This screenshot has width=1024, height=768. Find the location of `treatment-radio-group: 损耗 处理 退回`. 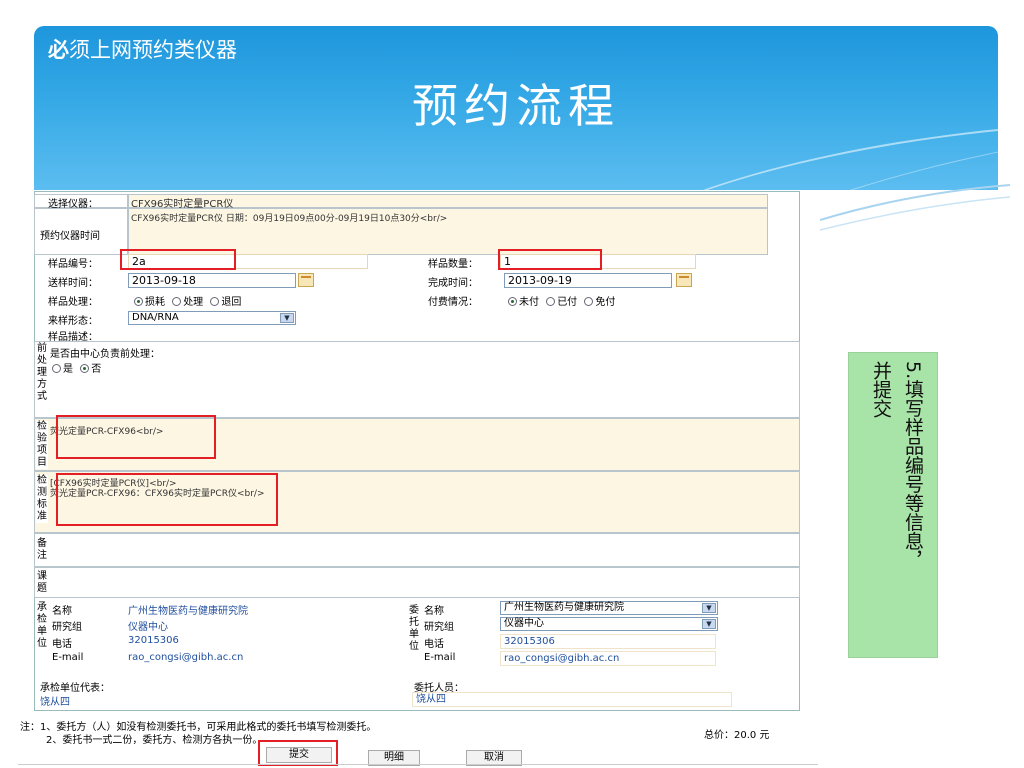

treatment-radio-group: 损耗 处理 退回 is located at coordinates (185, 300).